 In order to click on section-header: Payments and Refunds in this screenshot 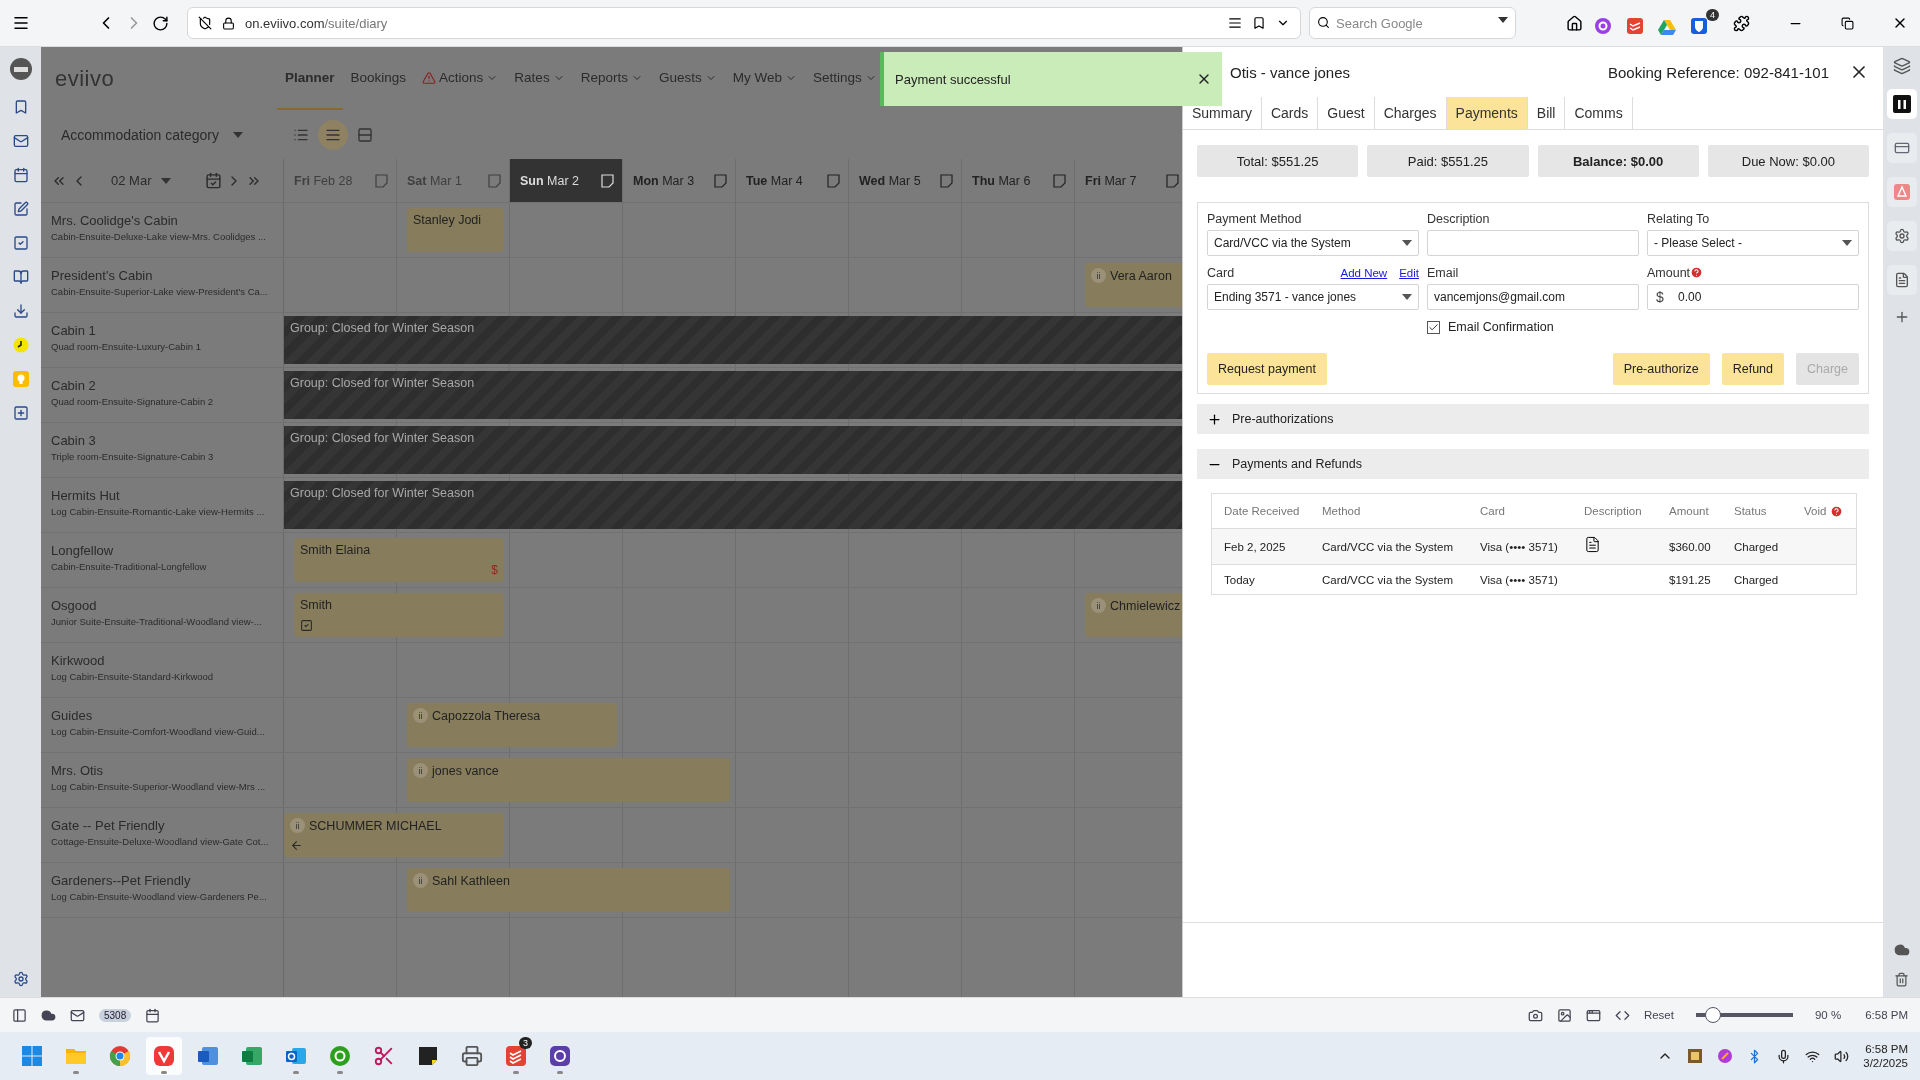, I will do `click(1533, 464)`.